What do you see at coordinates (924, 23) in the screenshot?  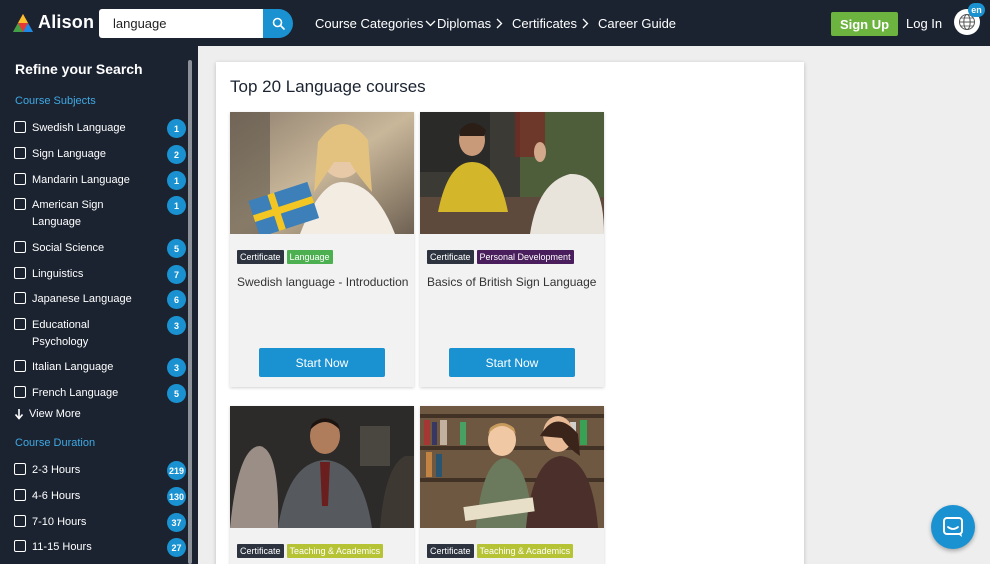 I see `log-in-link: Log In` at bounding box center [924, 23].